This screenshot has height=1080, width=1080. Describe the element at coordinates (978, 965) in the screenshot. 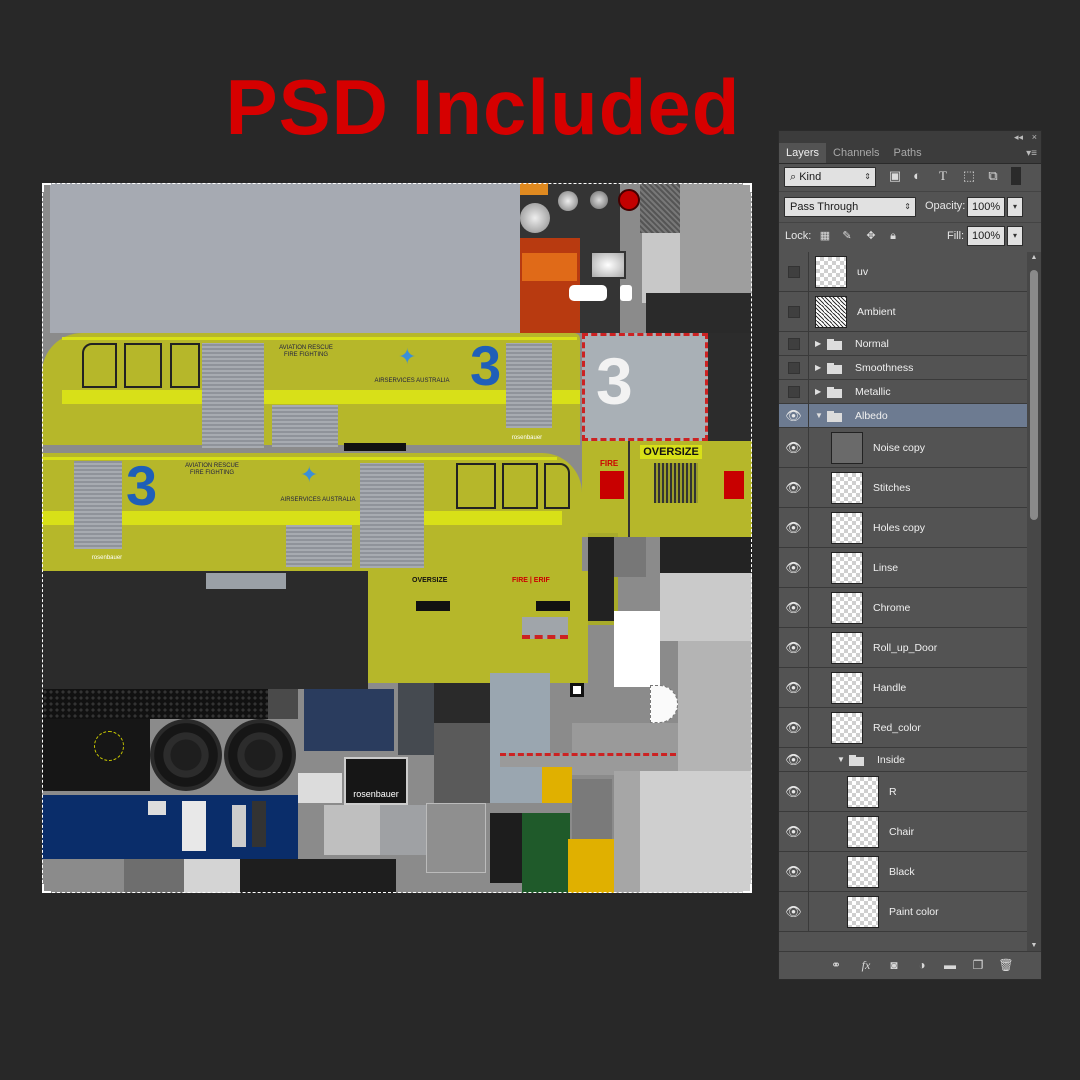

I see `new-layer-icon: ❐` at that location.